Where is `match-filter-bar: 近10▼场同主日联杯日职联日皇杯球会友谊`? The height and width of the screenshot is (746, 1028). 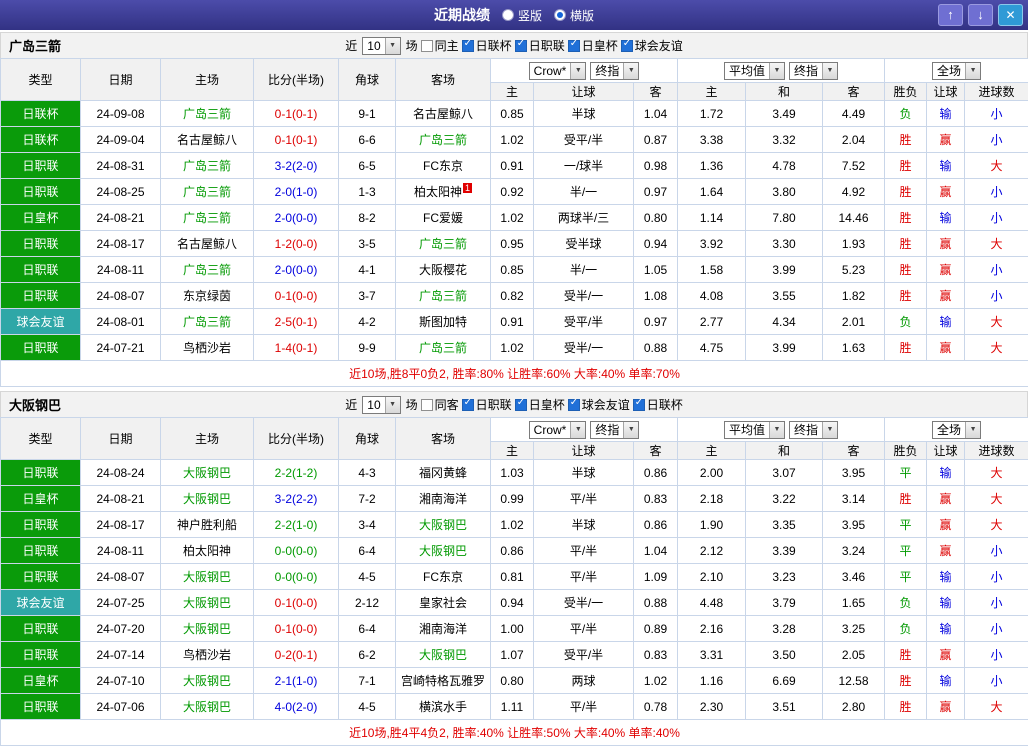
match-filter-bar: 近10▼场同主日联杯日职联日皇杯球会友谊 is located at coordinates (513, 46).